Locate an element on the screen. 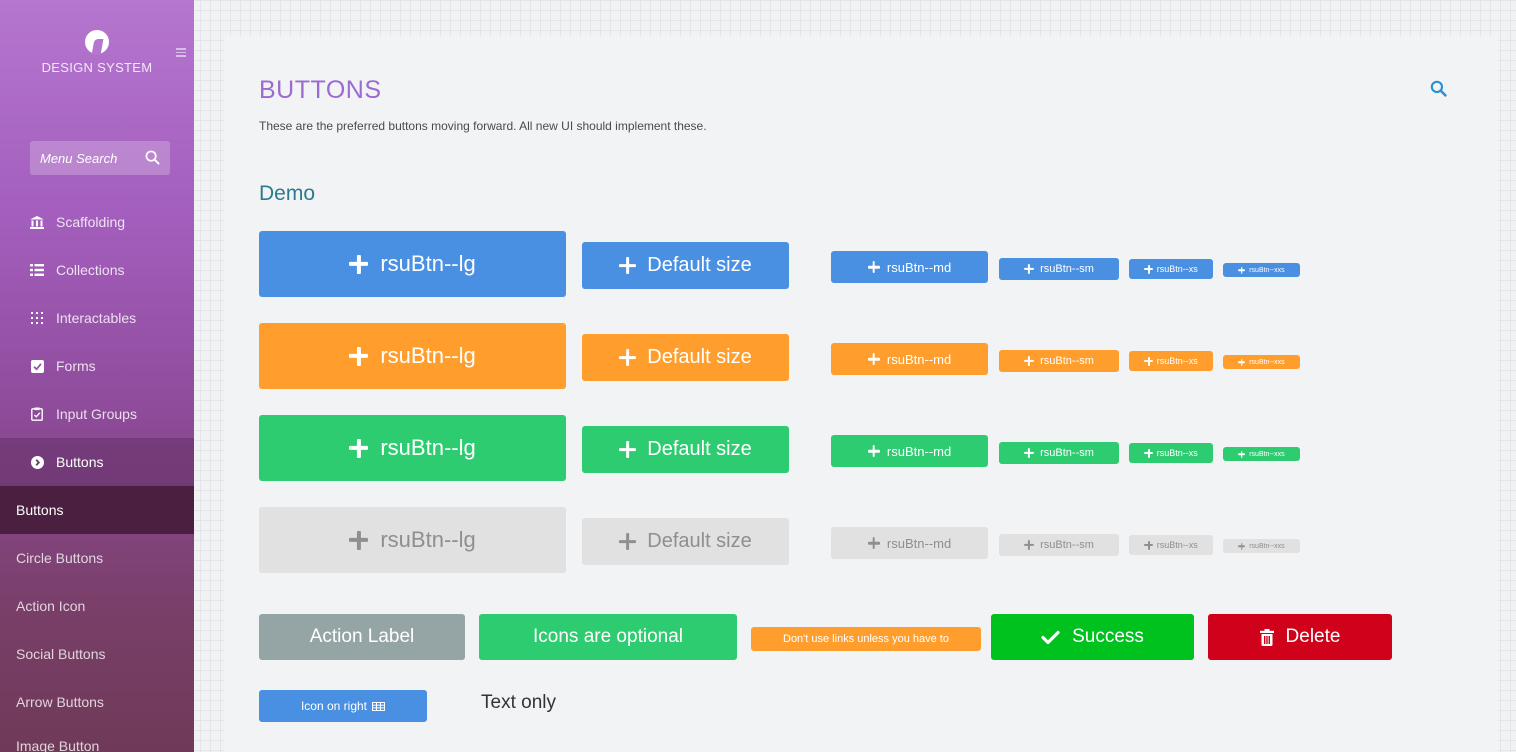  sidebar-item-label: Interactables is located at coordinates (96, 318).